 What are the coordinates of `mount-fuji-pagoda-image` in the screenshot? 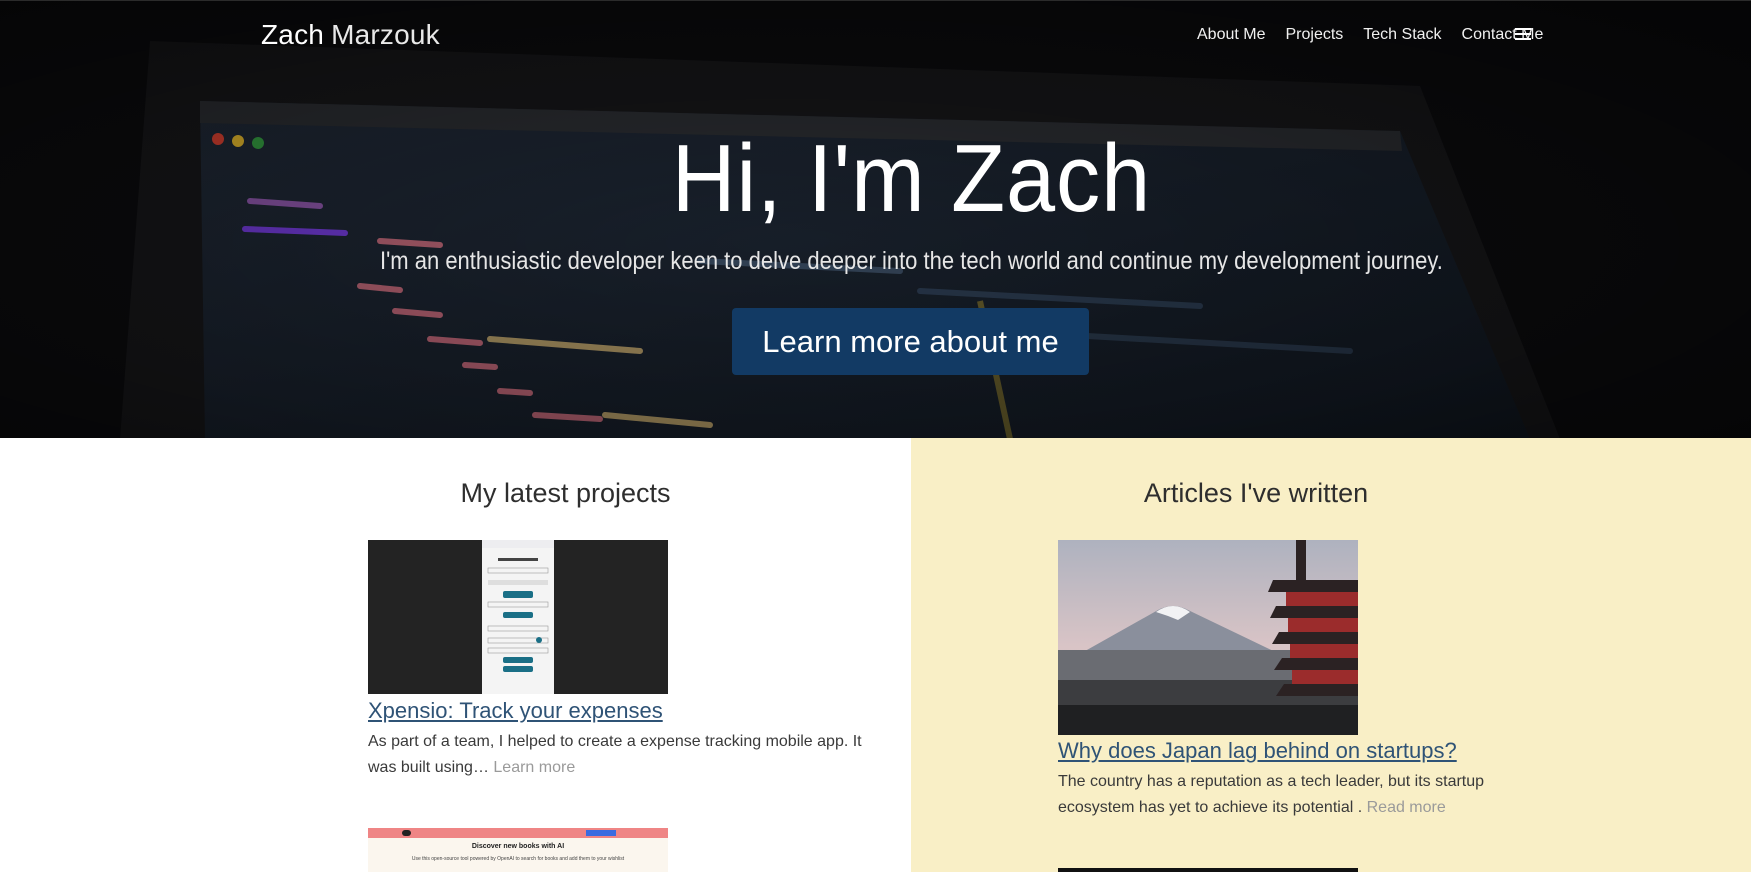 It's located at (1208, 637).